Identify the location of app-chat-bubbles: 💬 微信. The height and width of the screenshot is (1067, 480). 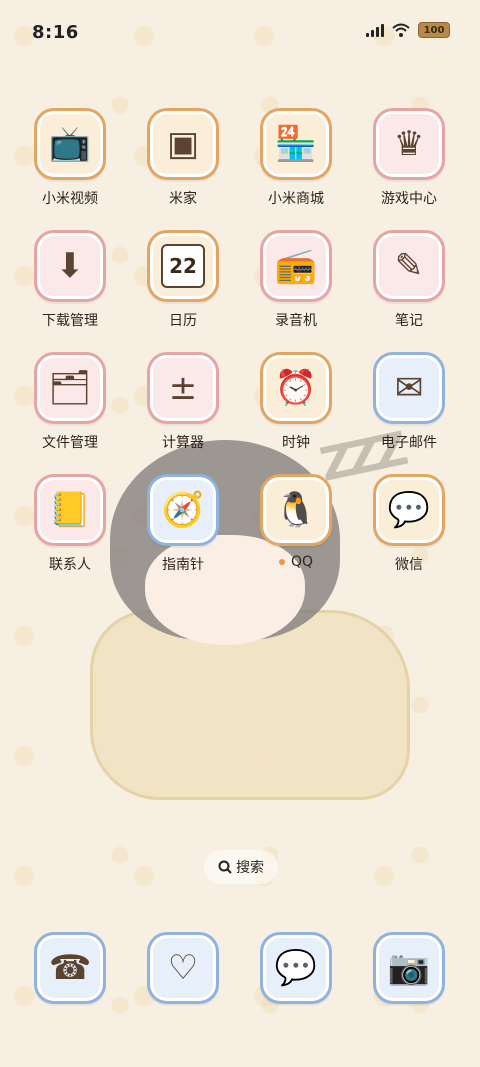
(409, 524).